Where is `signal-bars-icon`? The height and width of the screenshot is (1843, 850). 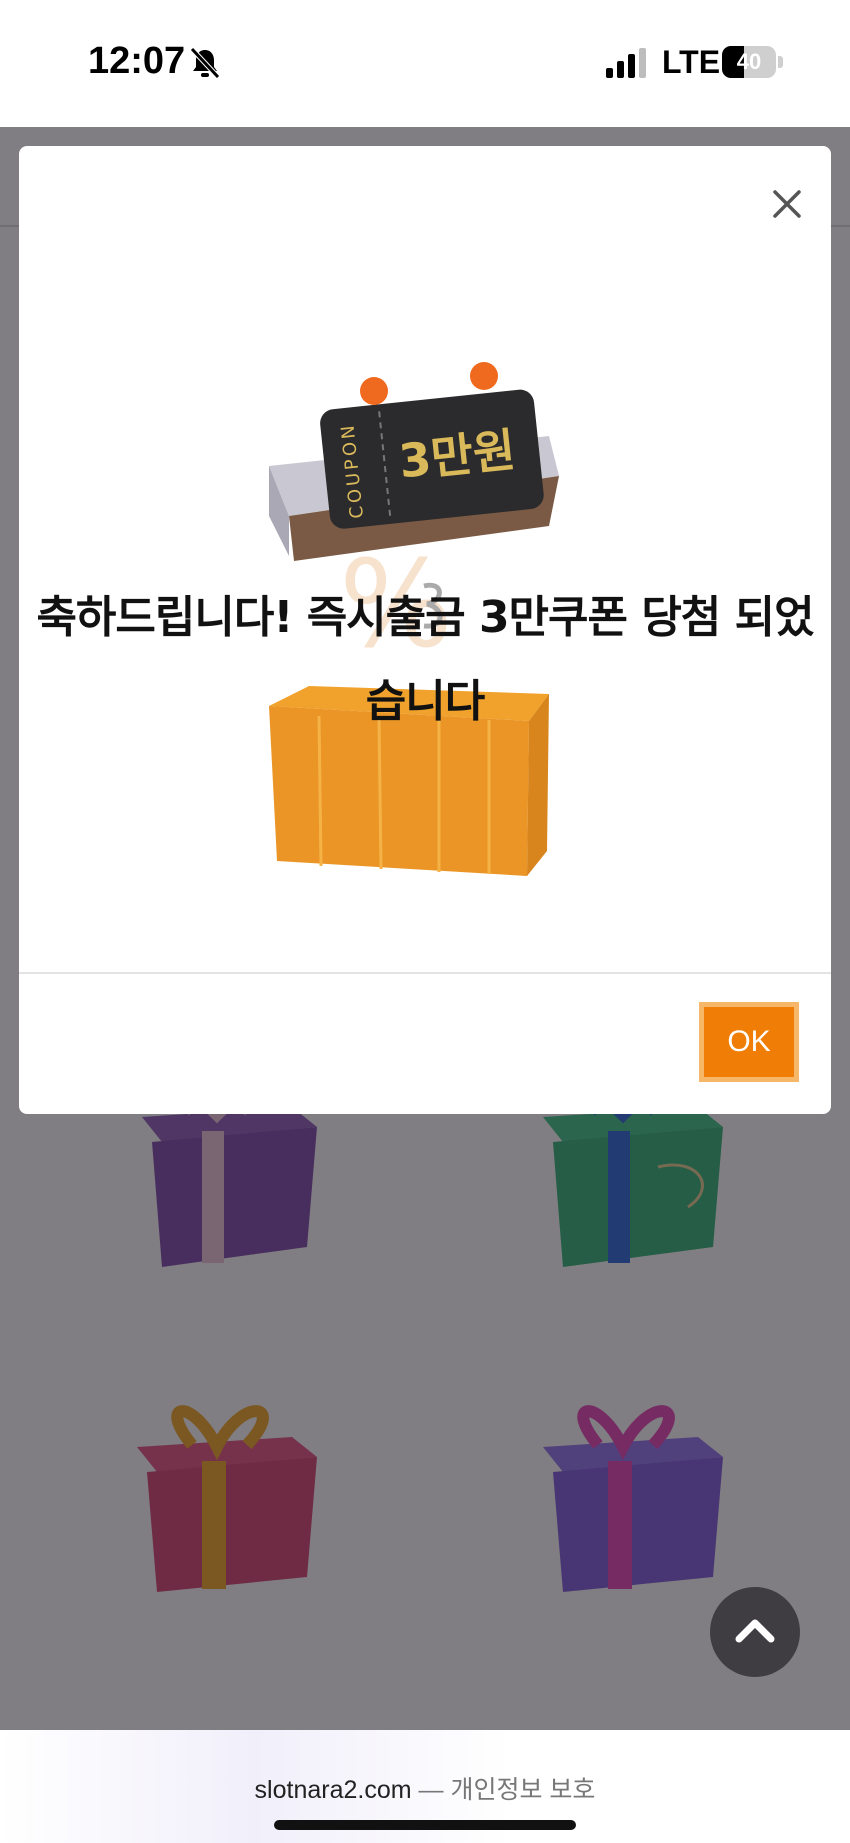
signal-bars-icon is located at coordinates (626, 63).